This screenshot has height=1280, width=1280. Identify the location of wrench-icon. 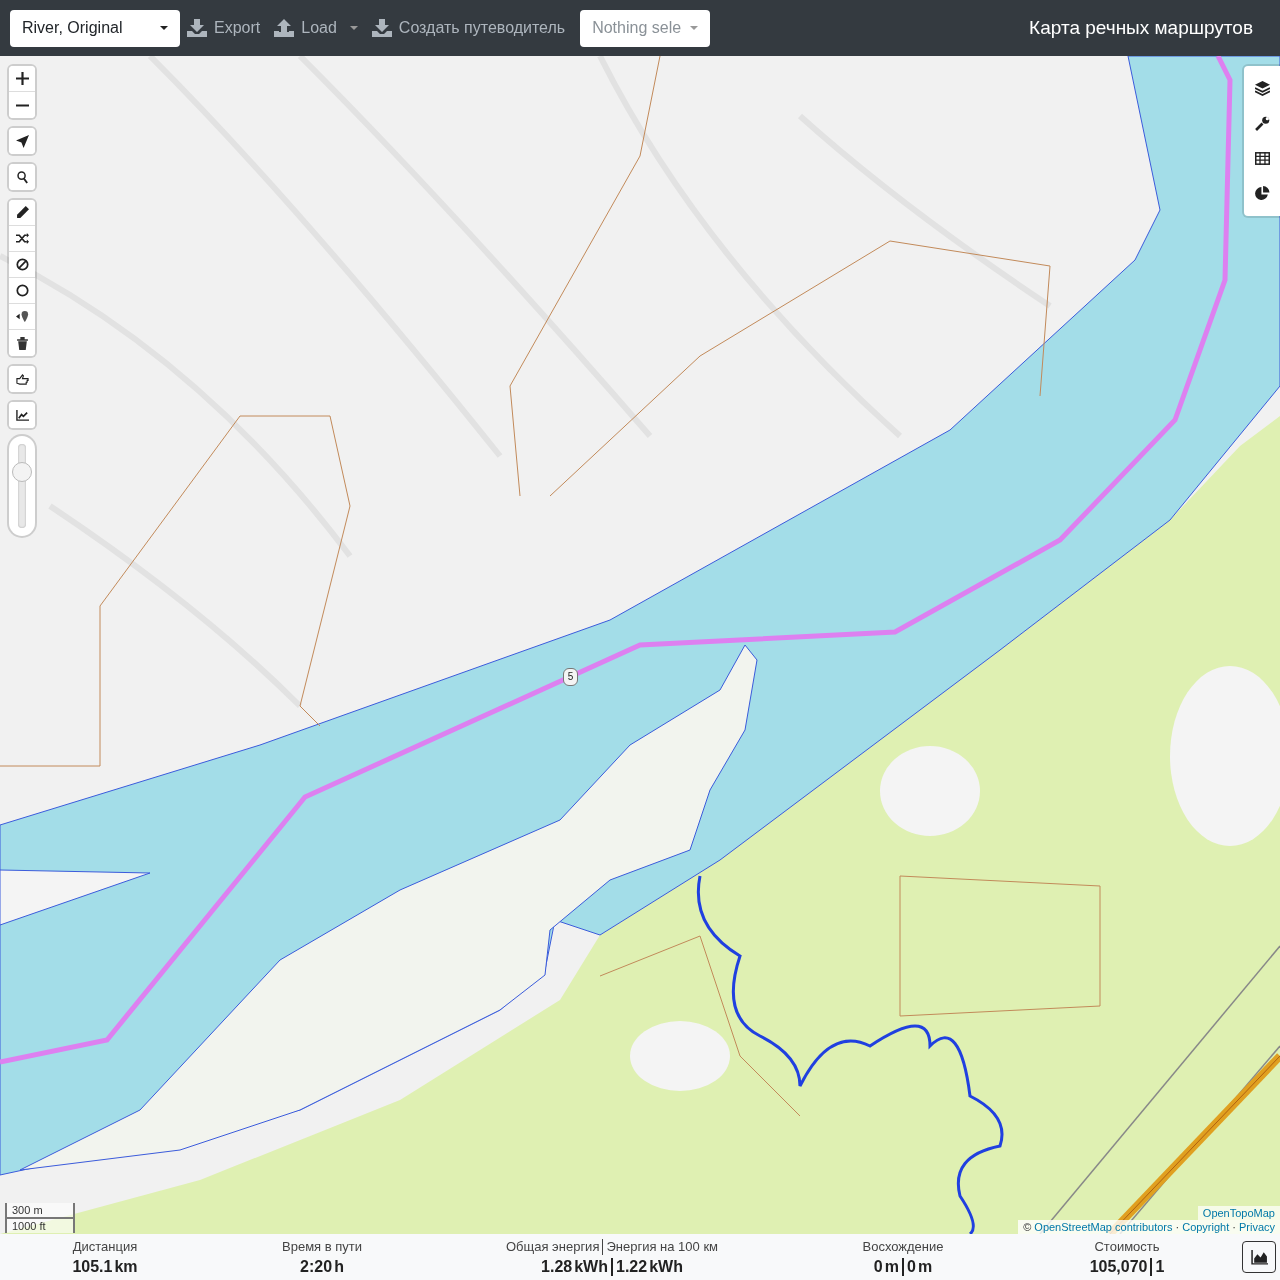
(1262, 123).